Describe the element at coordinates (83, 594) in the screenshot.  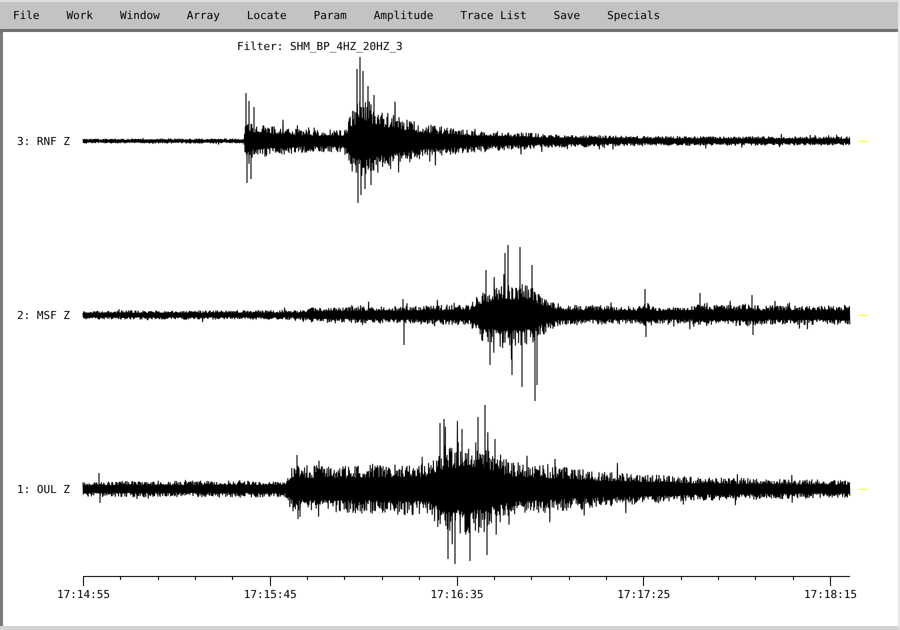
I see `time-label: 17:14:55` at that location.